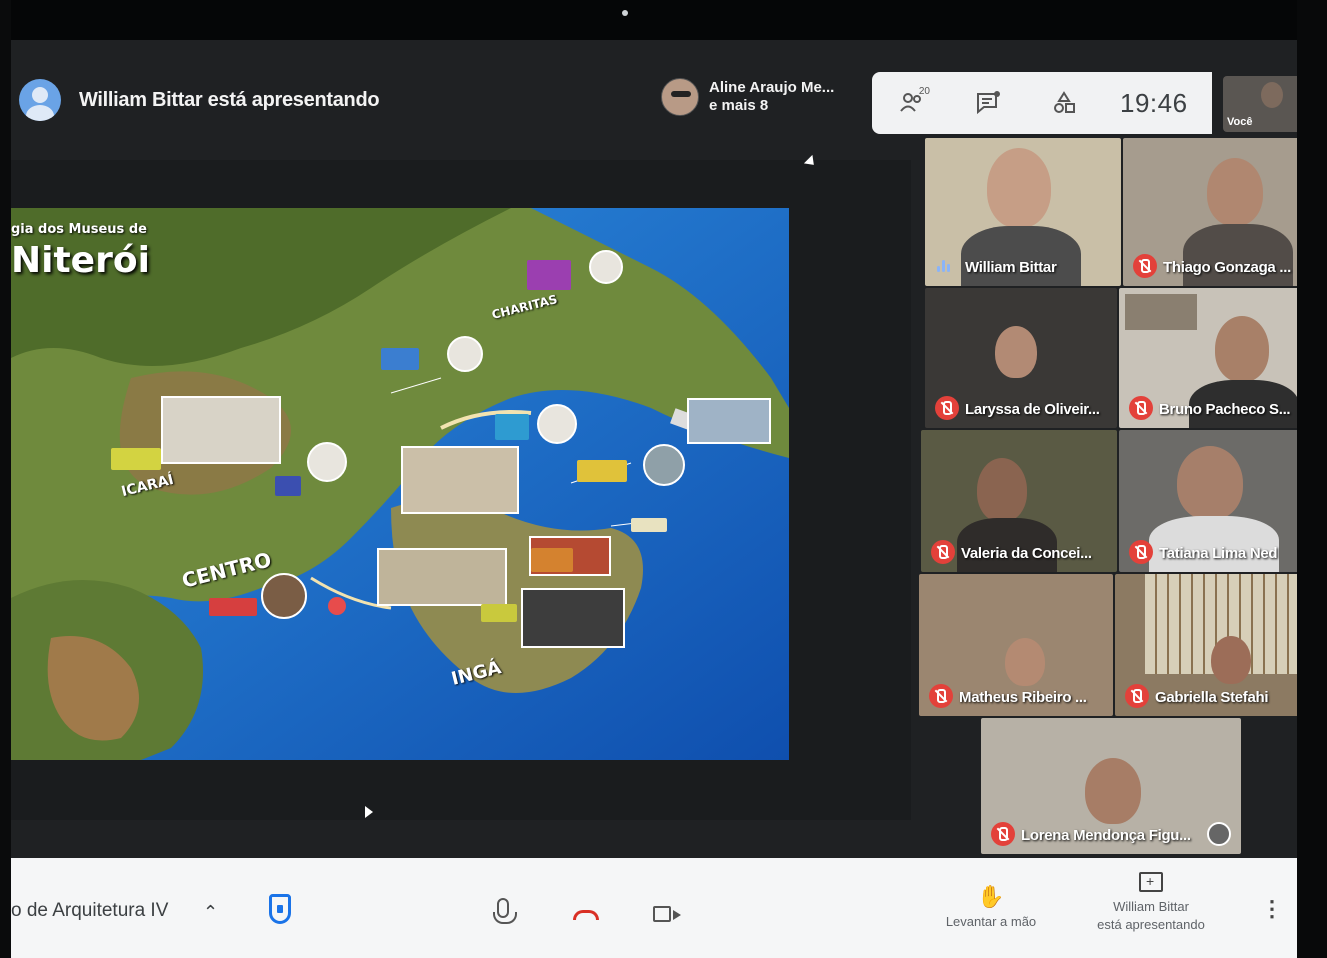  What do you see at coordinates (369, 812) in the screenshot?
I see `presenter-cursor` at bounding box center [369, 812].